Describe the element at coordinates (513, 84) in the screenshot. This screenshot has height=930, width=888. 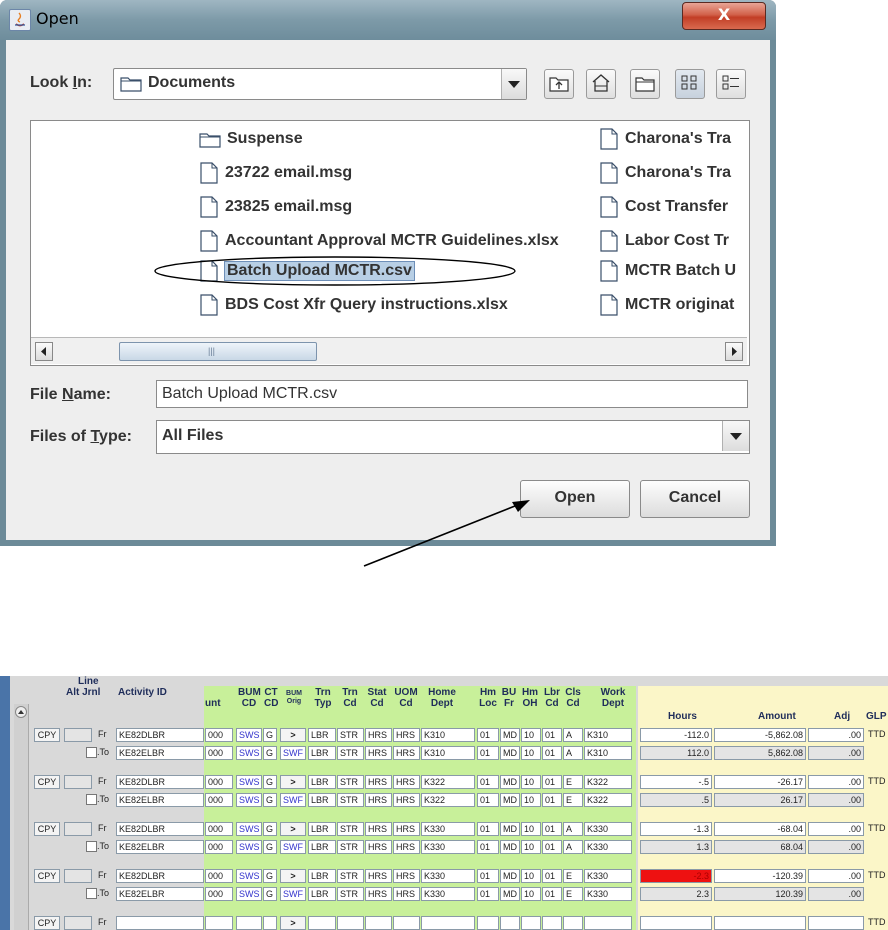
I see `chevron-down-icon` at that location.